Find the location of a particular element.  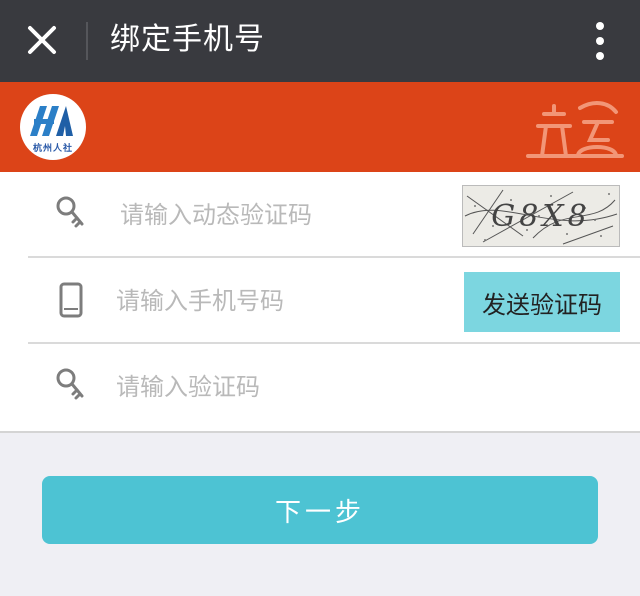

captcha-text: G8X8 is located at coordinates (541, 216).